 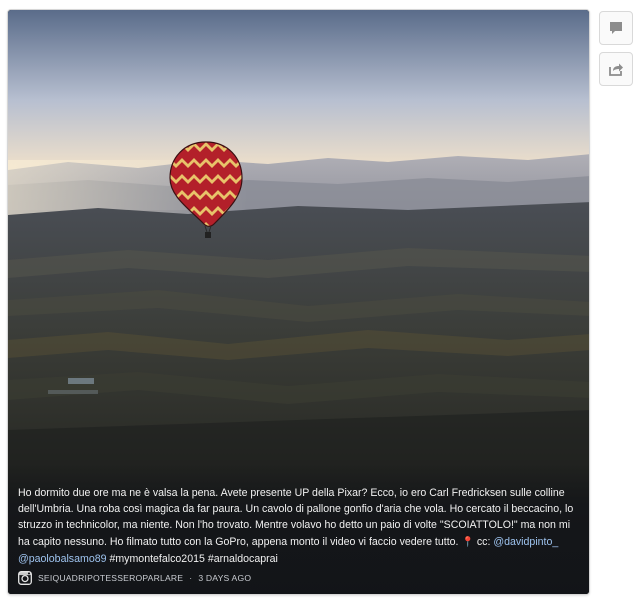 I want to click on instagram-icon, so click(x=25, y=578).